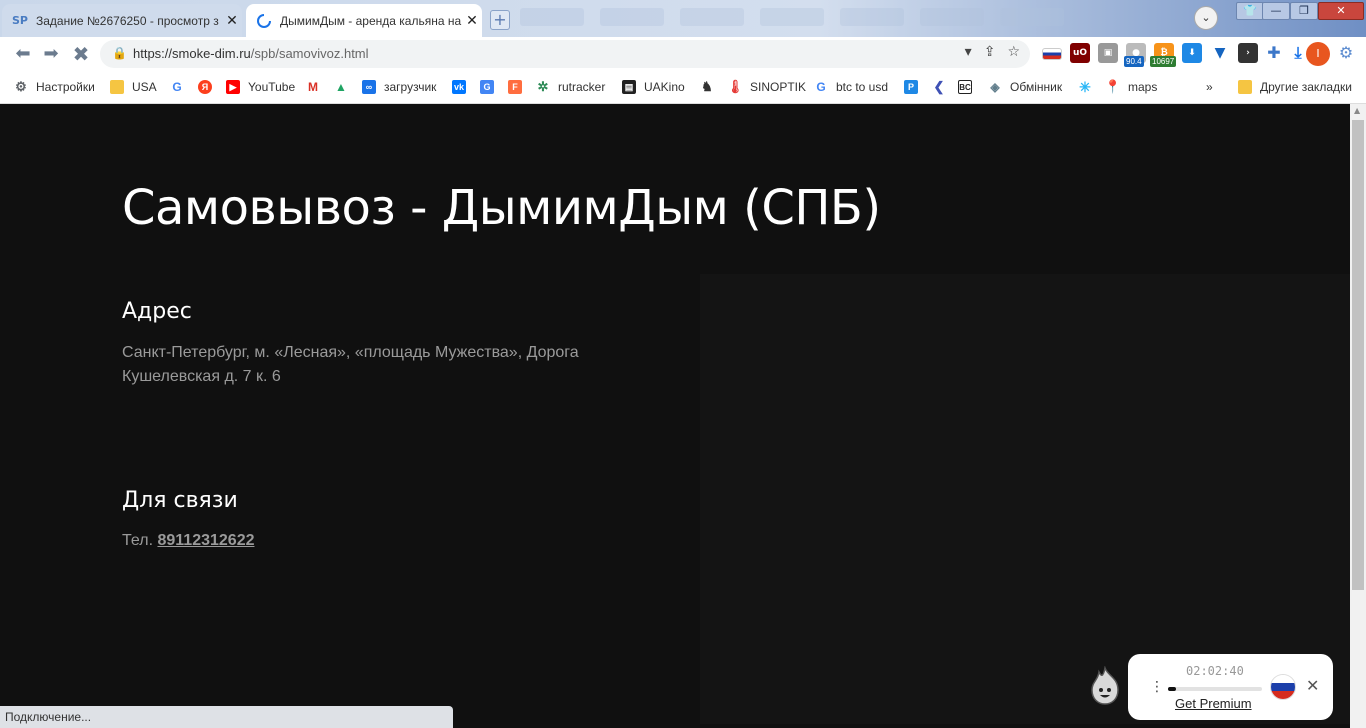  I want to click on progress-bar, so click(1215, 689).